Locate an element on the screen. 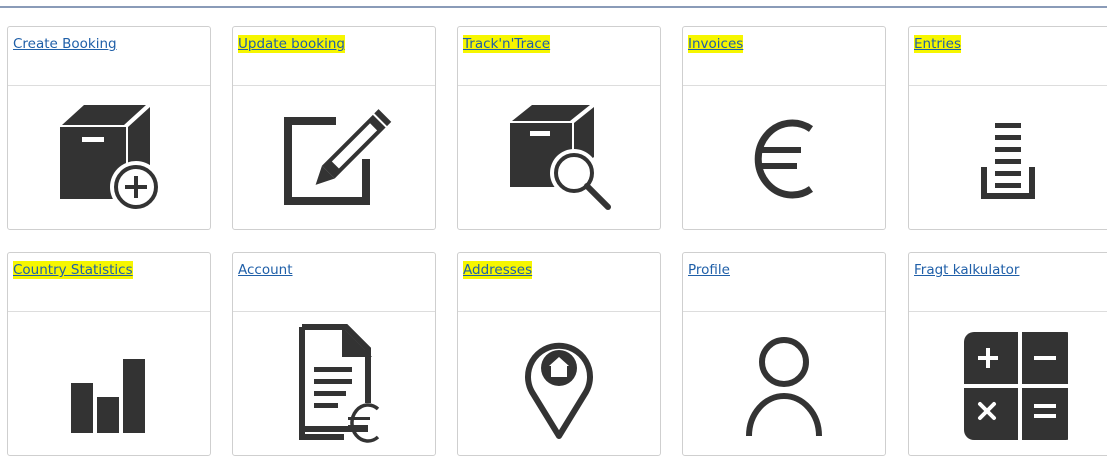 This screenshot has width=1107, height=457. tile-header: Fragt kalkulator is located at coordinates (1008, 282).